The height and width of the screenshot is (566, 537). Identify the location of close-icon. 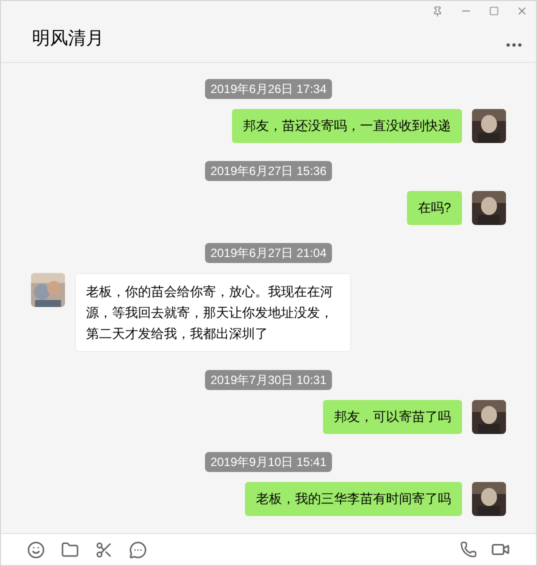
(522, 11).